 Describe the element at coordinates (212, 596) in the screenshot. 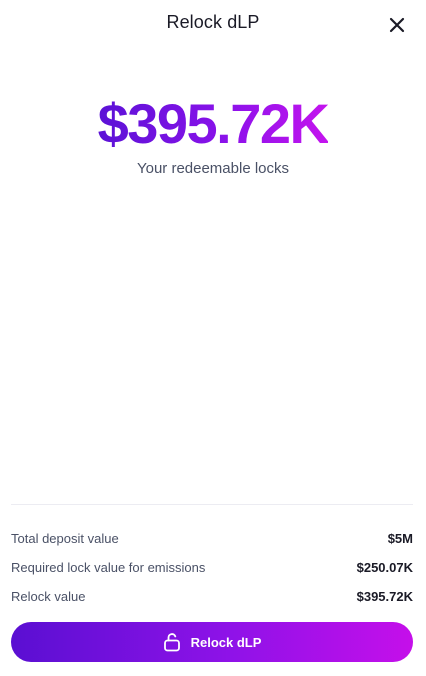

I see `summary-row-relock-value: Relock value $395.72K` at that location.